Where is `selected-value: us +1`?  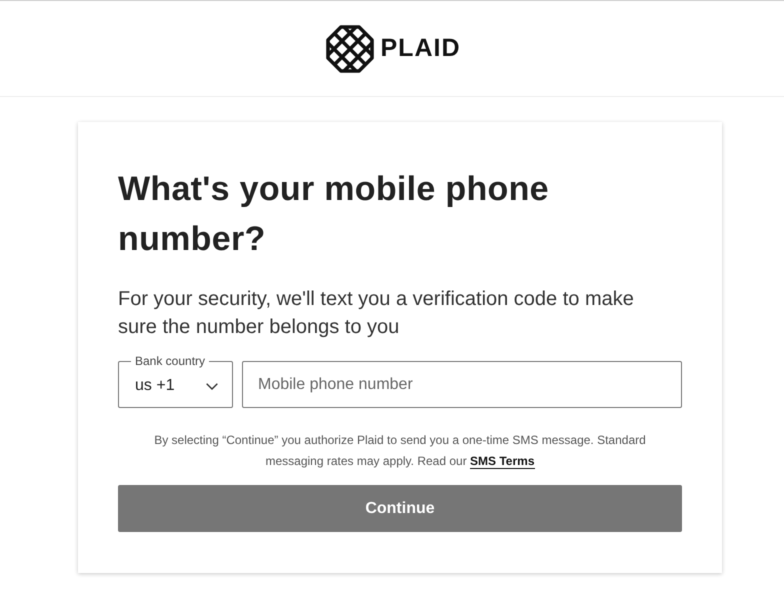 selected-value: us +1 is located at coordinates (155, 386).